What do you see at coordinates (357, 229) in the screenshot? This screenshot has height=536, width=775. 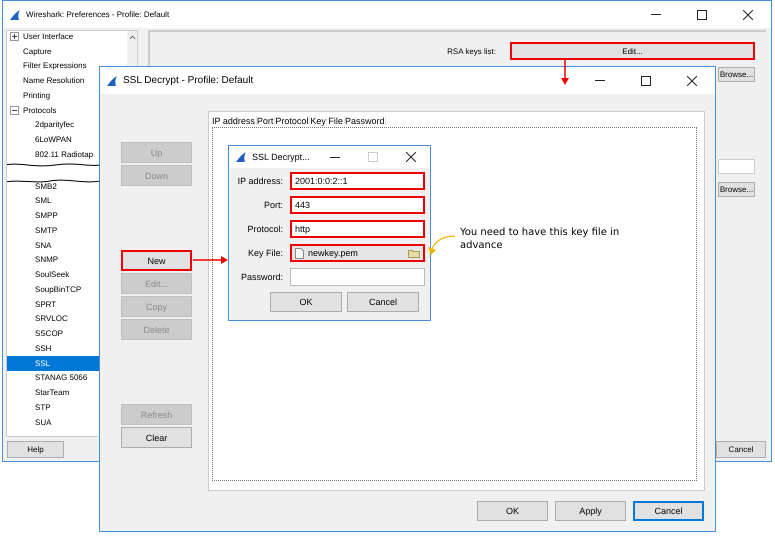 I see `input-field: http` at bounding box center [357, 229].